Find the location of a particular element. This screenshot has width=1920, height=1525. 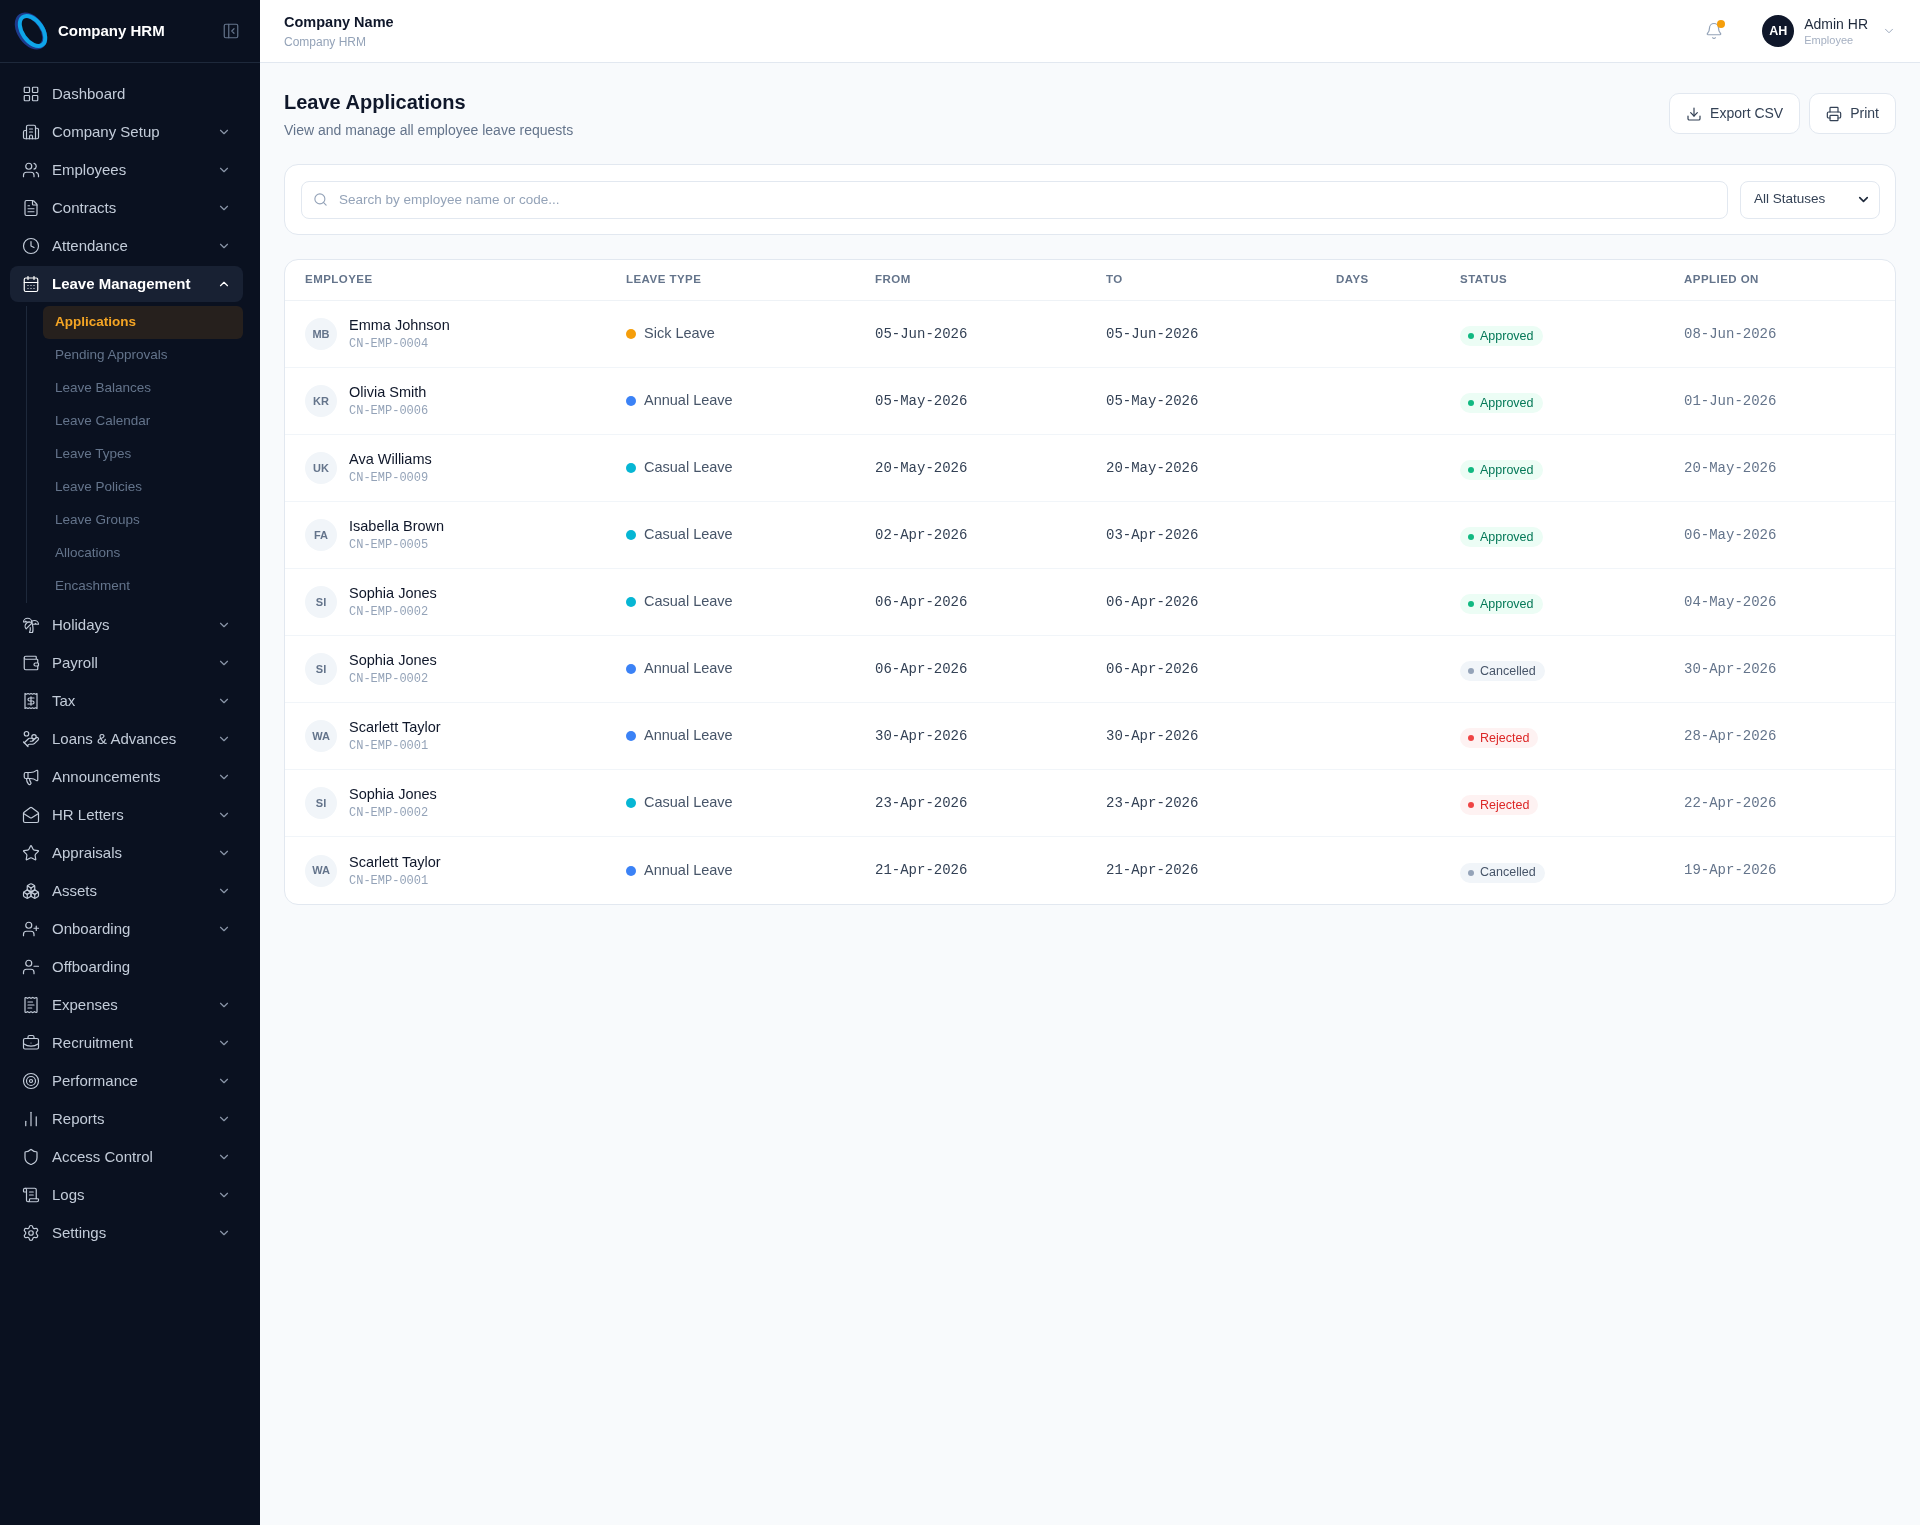

to-date: 30-Apr-2026 is located at coordinates (1152, 736).